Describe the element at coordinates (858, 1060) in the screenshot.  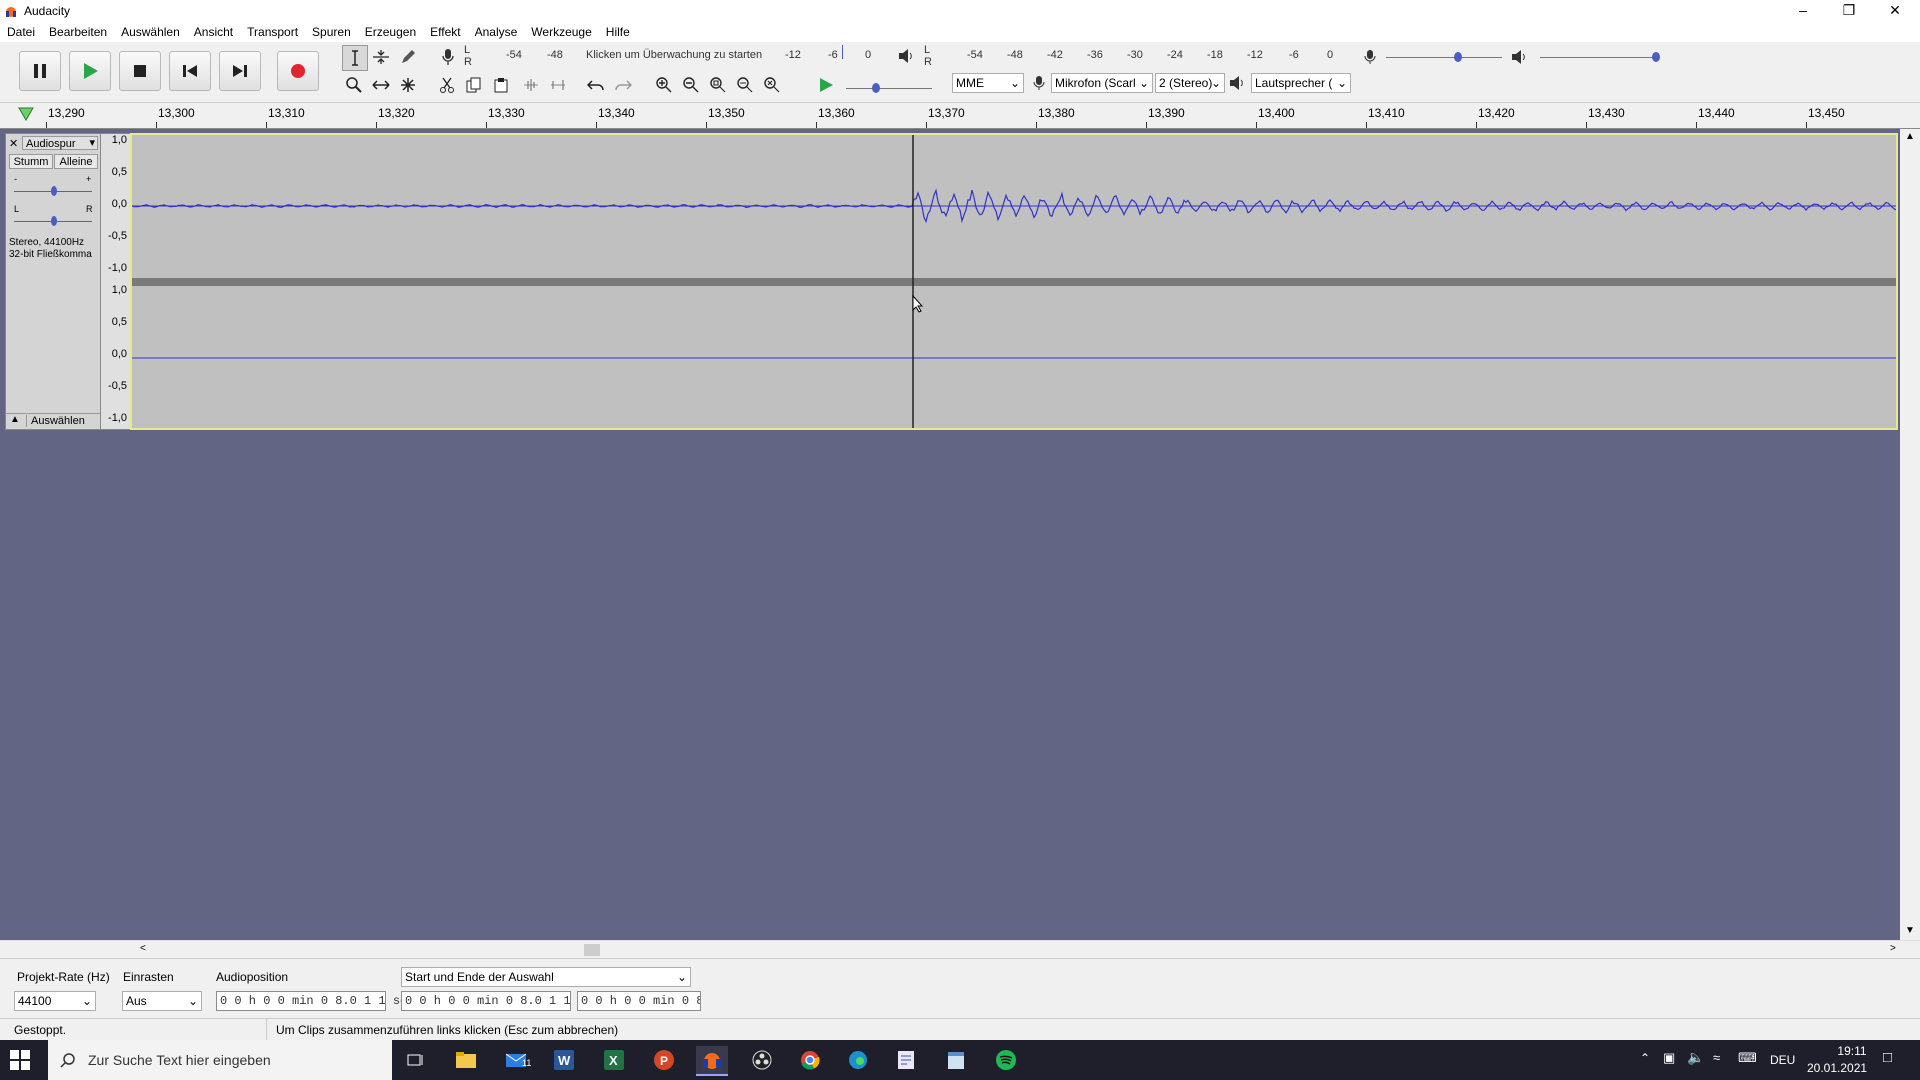
I see `taskbar-edge` at that location.